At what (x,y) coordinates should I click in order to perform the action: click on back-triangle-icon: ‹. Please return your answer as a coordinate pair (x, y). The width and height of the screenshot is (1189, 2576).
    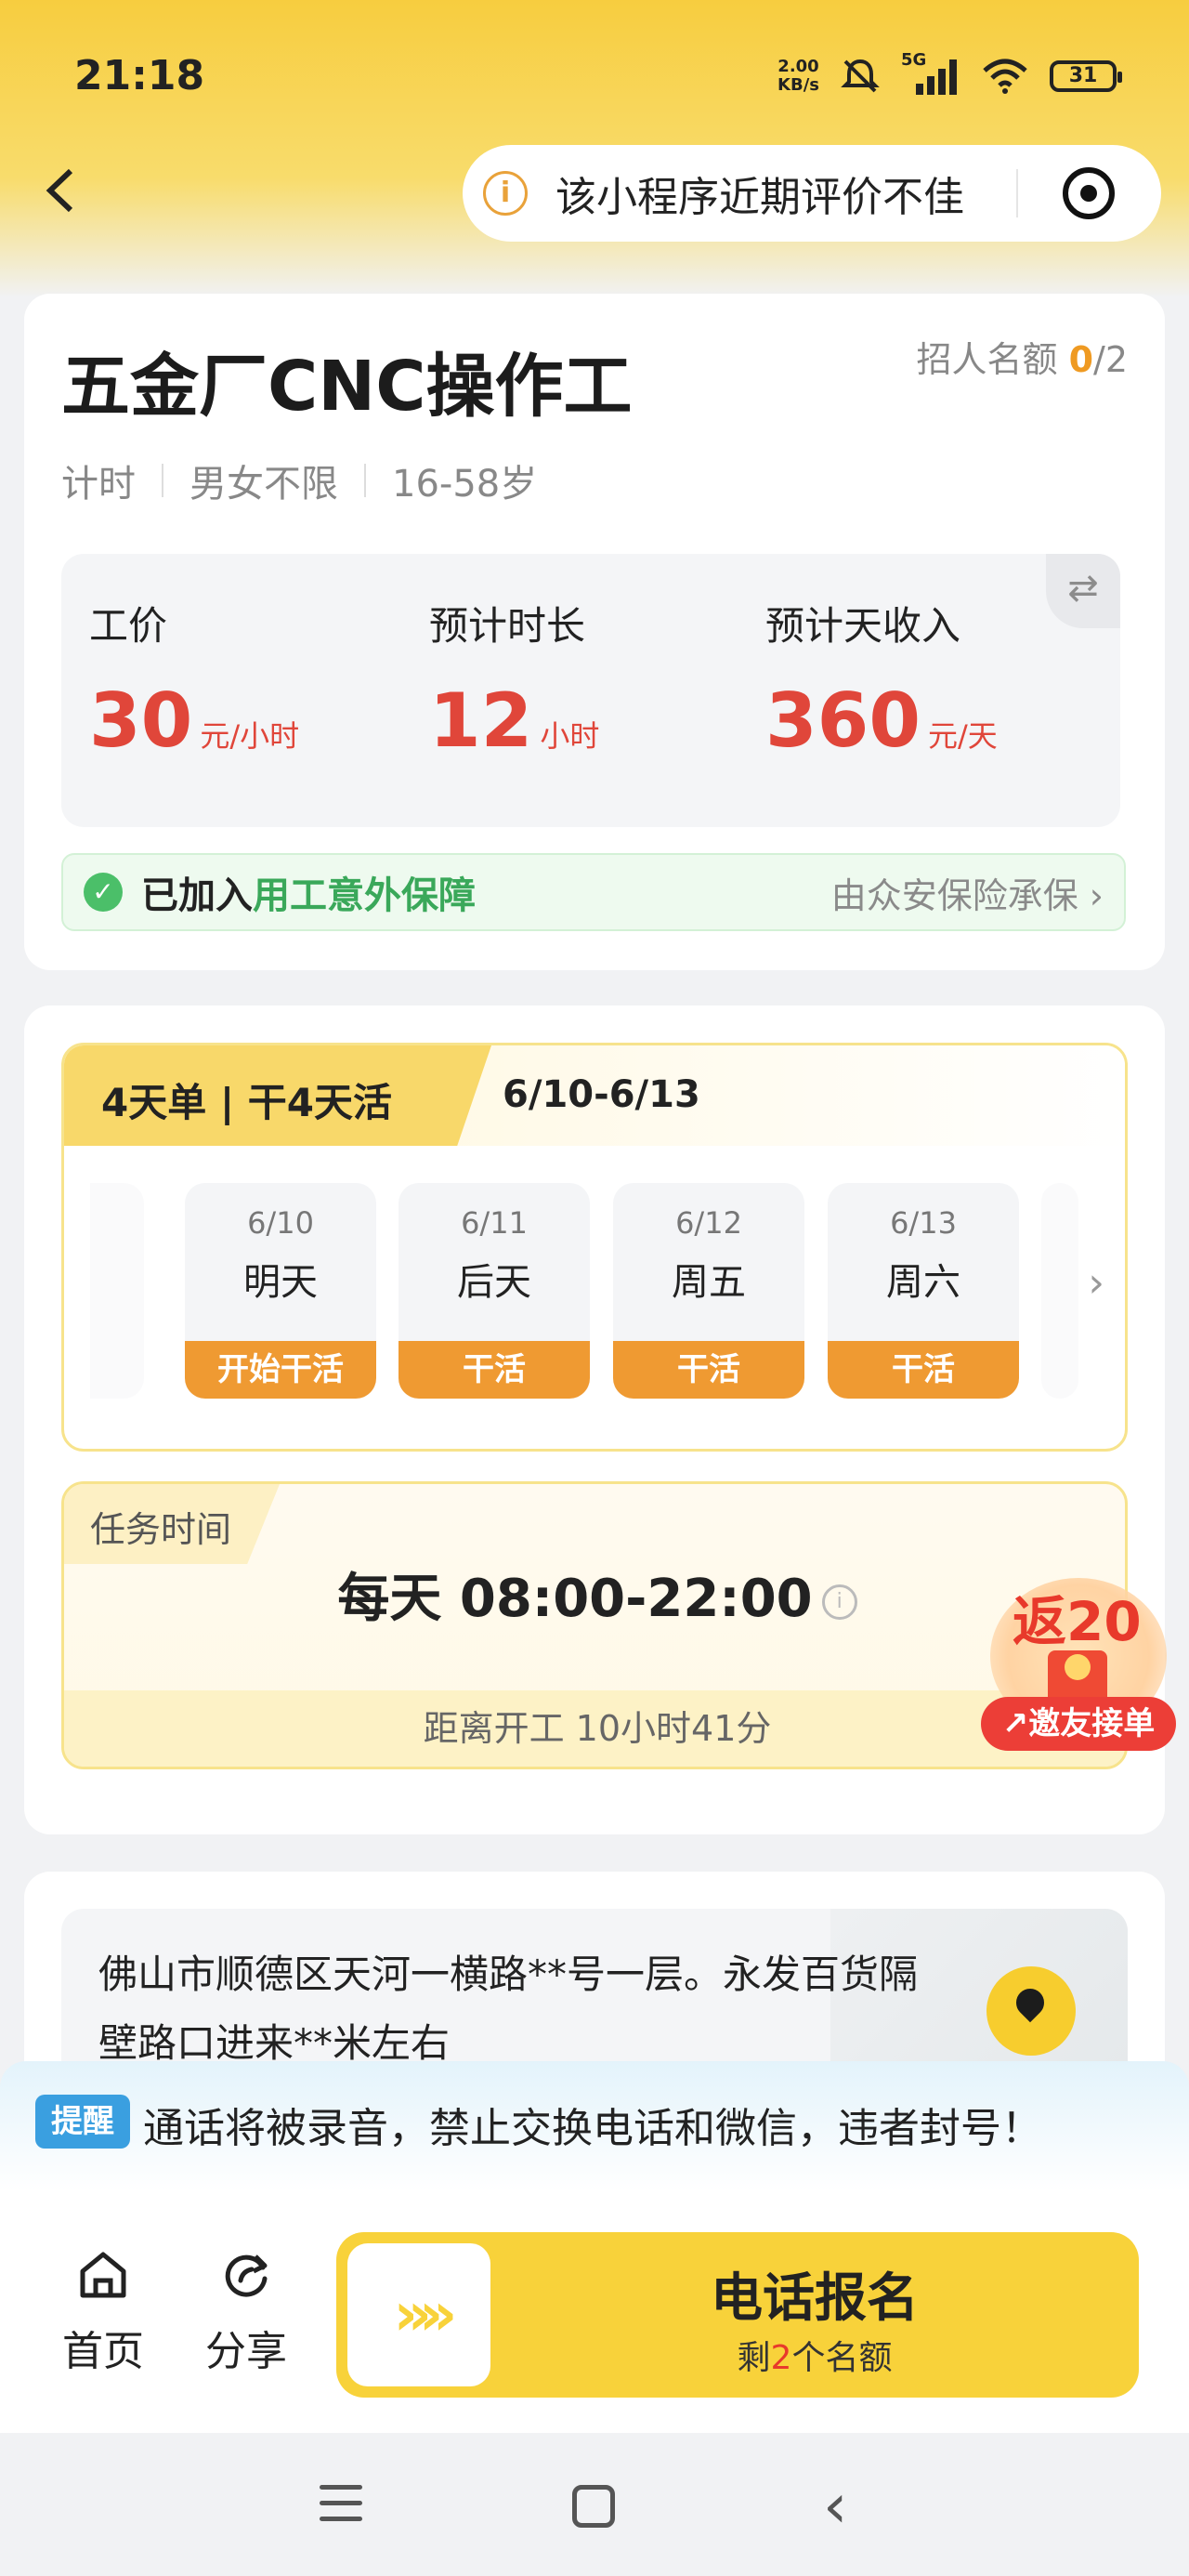
    Looking at the image, I should click on (835, 2506).